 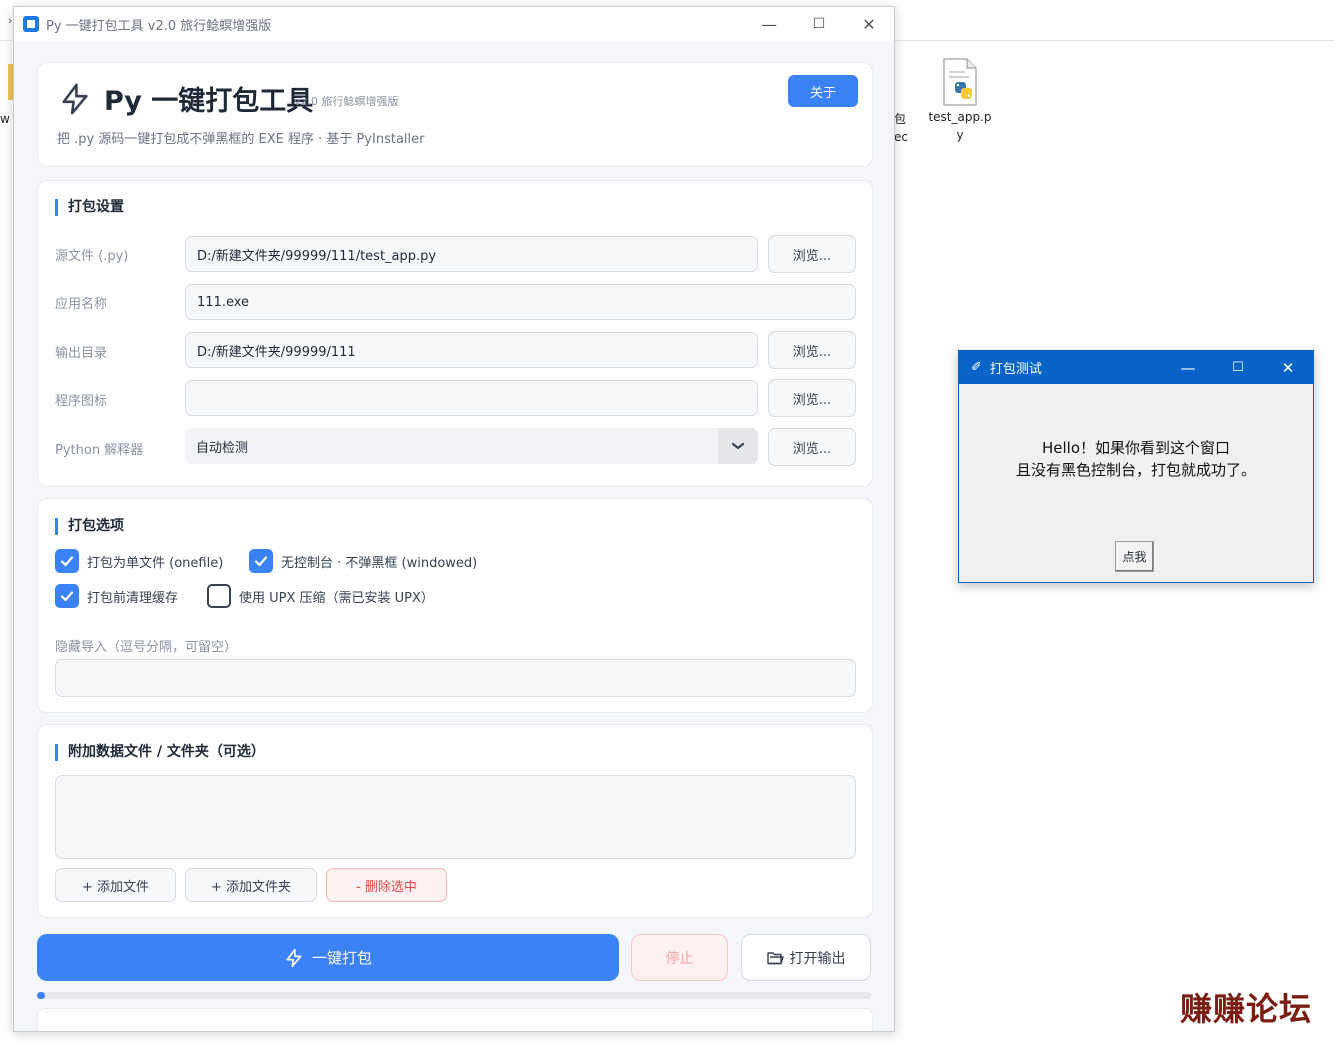 What do you see at coordinates (81, 304) in the screenshot?
I see `app-name-label: 应用名称` at bounding box center [81, 304].